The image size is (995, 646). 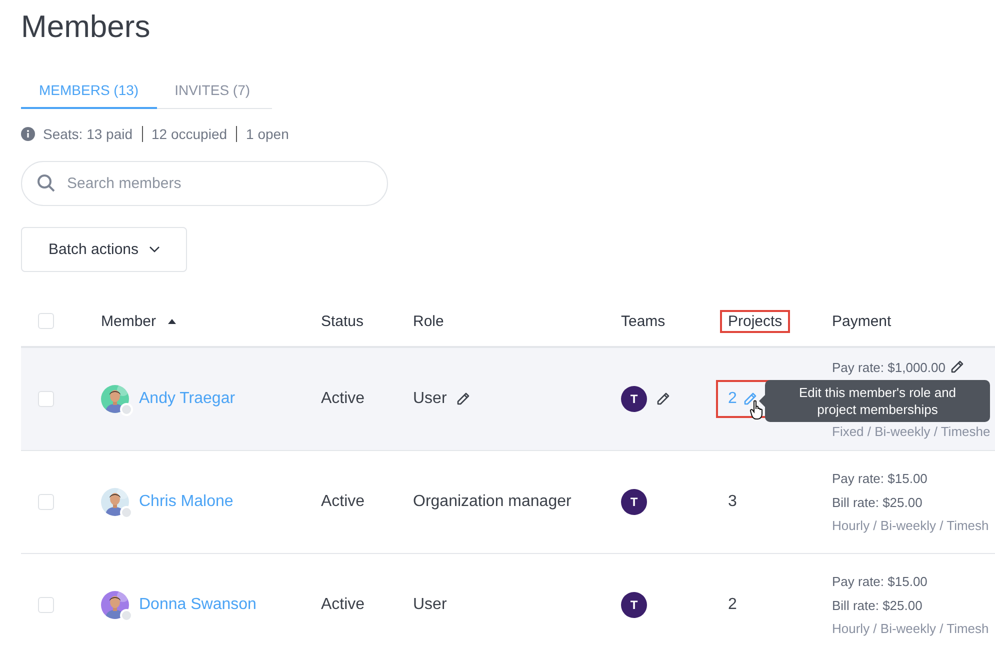 What do you see at coordinates (154, 249) in the screenshot?
I see `chevron-down-icon` at bounding box center [154, 249].